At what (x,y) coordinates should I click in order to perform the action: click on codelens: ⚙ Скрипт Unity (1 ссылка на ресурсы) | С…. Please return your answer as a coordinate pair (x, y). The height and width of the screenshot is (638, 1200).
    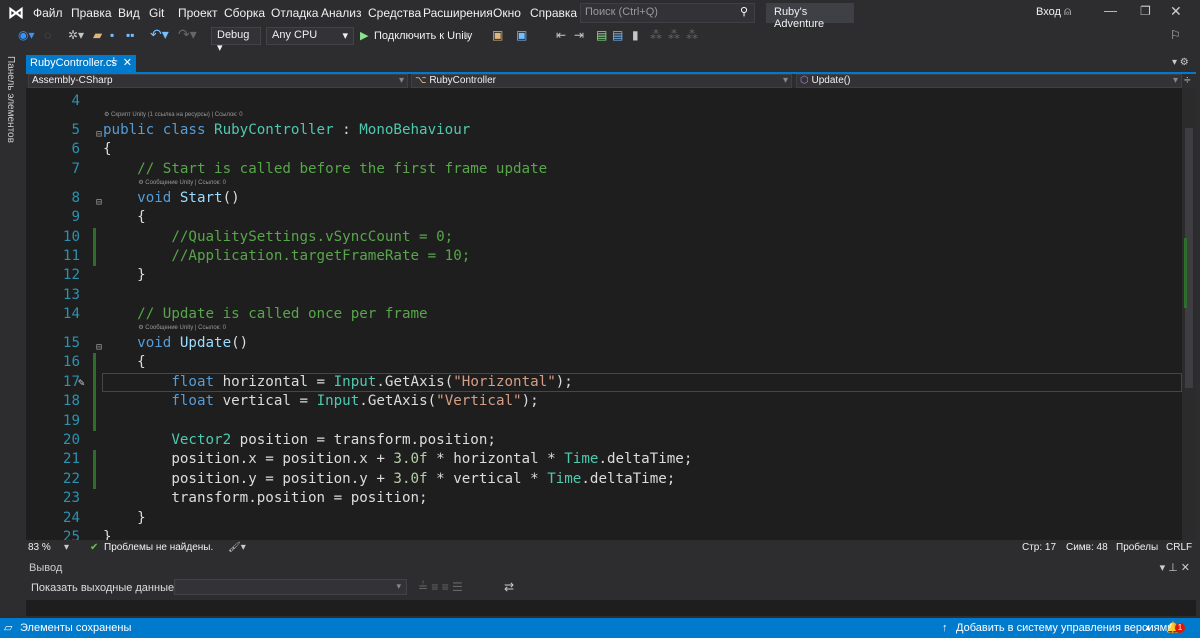
    Looking at the image, I should click on (604, 116).